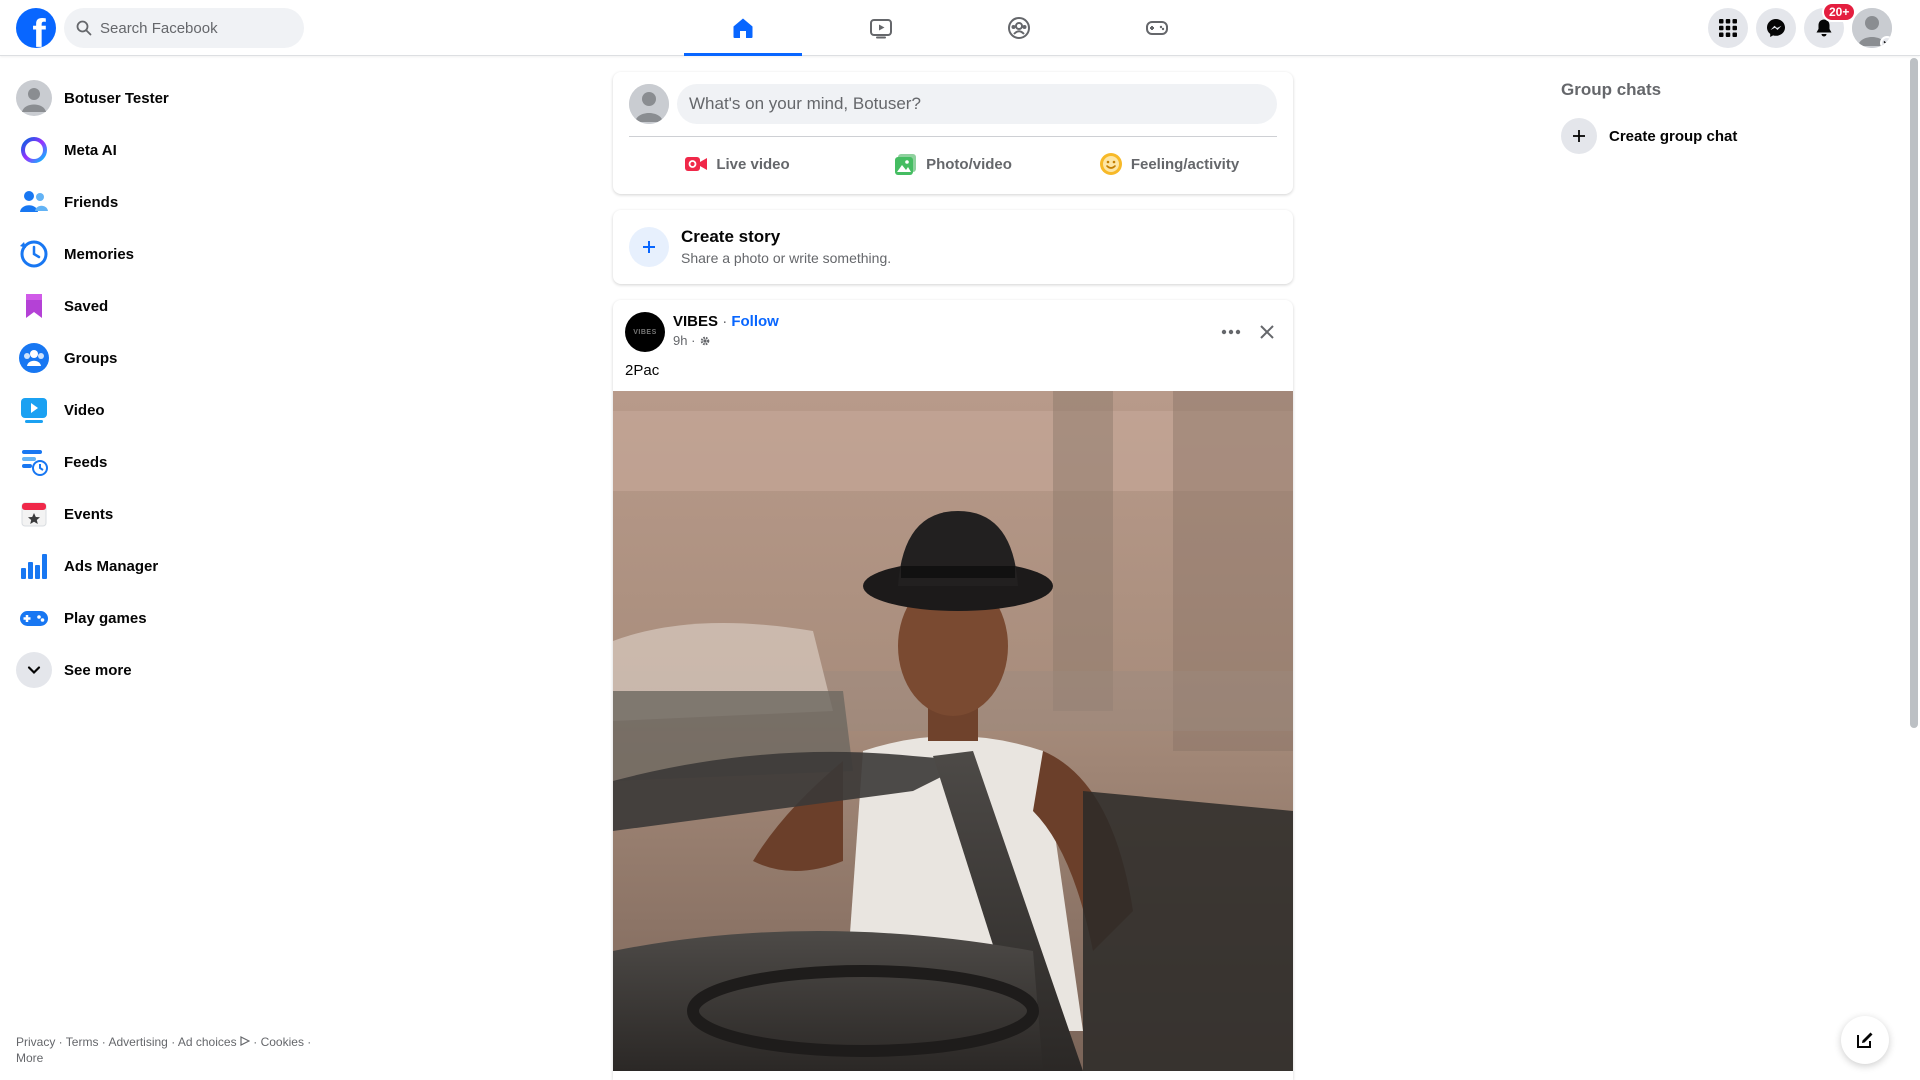  What do you see at coordinates (34, 150) in the screenshot?
I see `meta-ai-icon` at bounding box center [34, 150].